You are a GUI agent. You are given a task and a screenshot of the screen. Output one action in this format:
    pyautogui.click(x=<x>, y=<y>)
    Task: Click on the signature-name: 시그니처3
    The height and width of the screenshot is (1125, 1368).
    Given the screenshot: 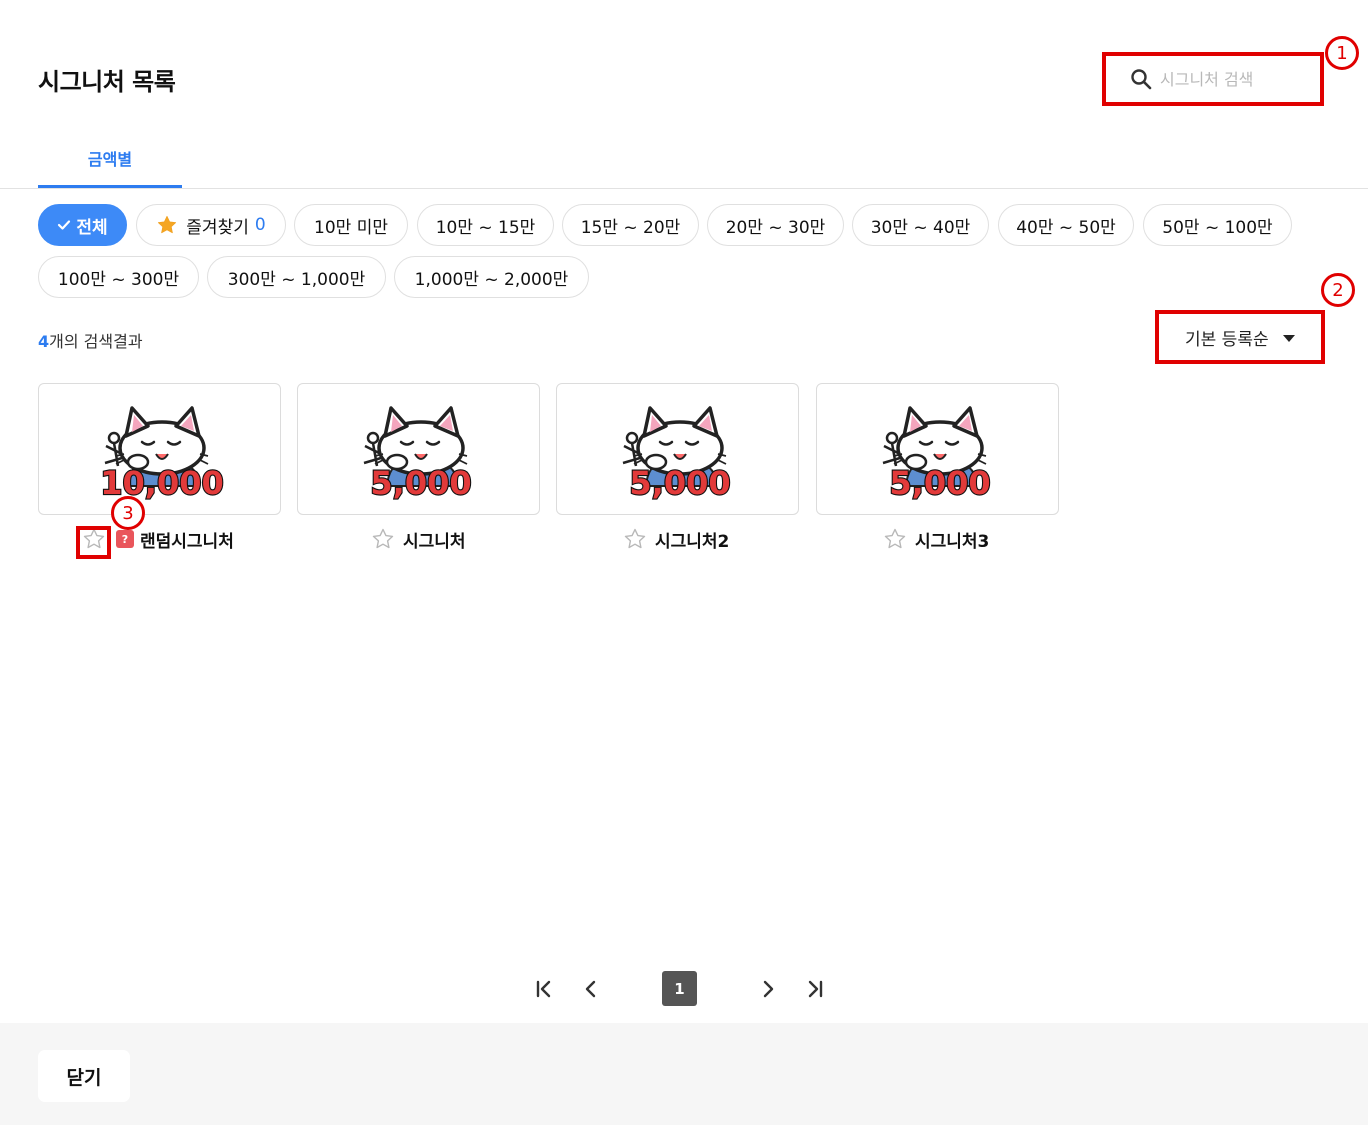 What is the action you would take?
    pyautogui.click(x=952, y=541)
    